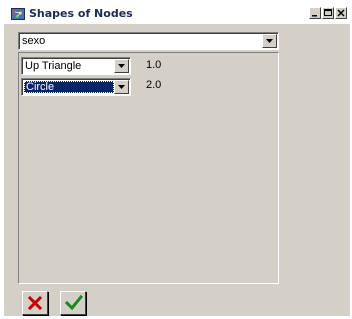 The height and width of the screenshot is (319, 352). What do you see at coordinates (69, 87) in the screenshot?
I see `shape-select-value: Circle` at bounding box center [69, 87].